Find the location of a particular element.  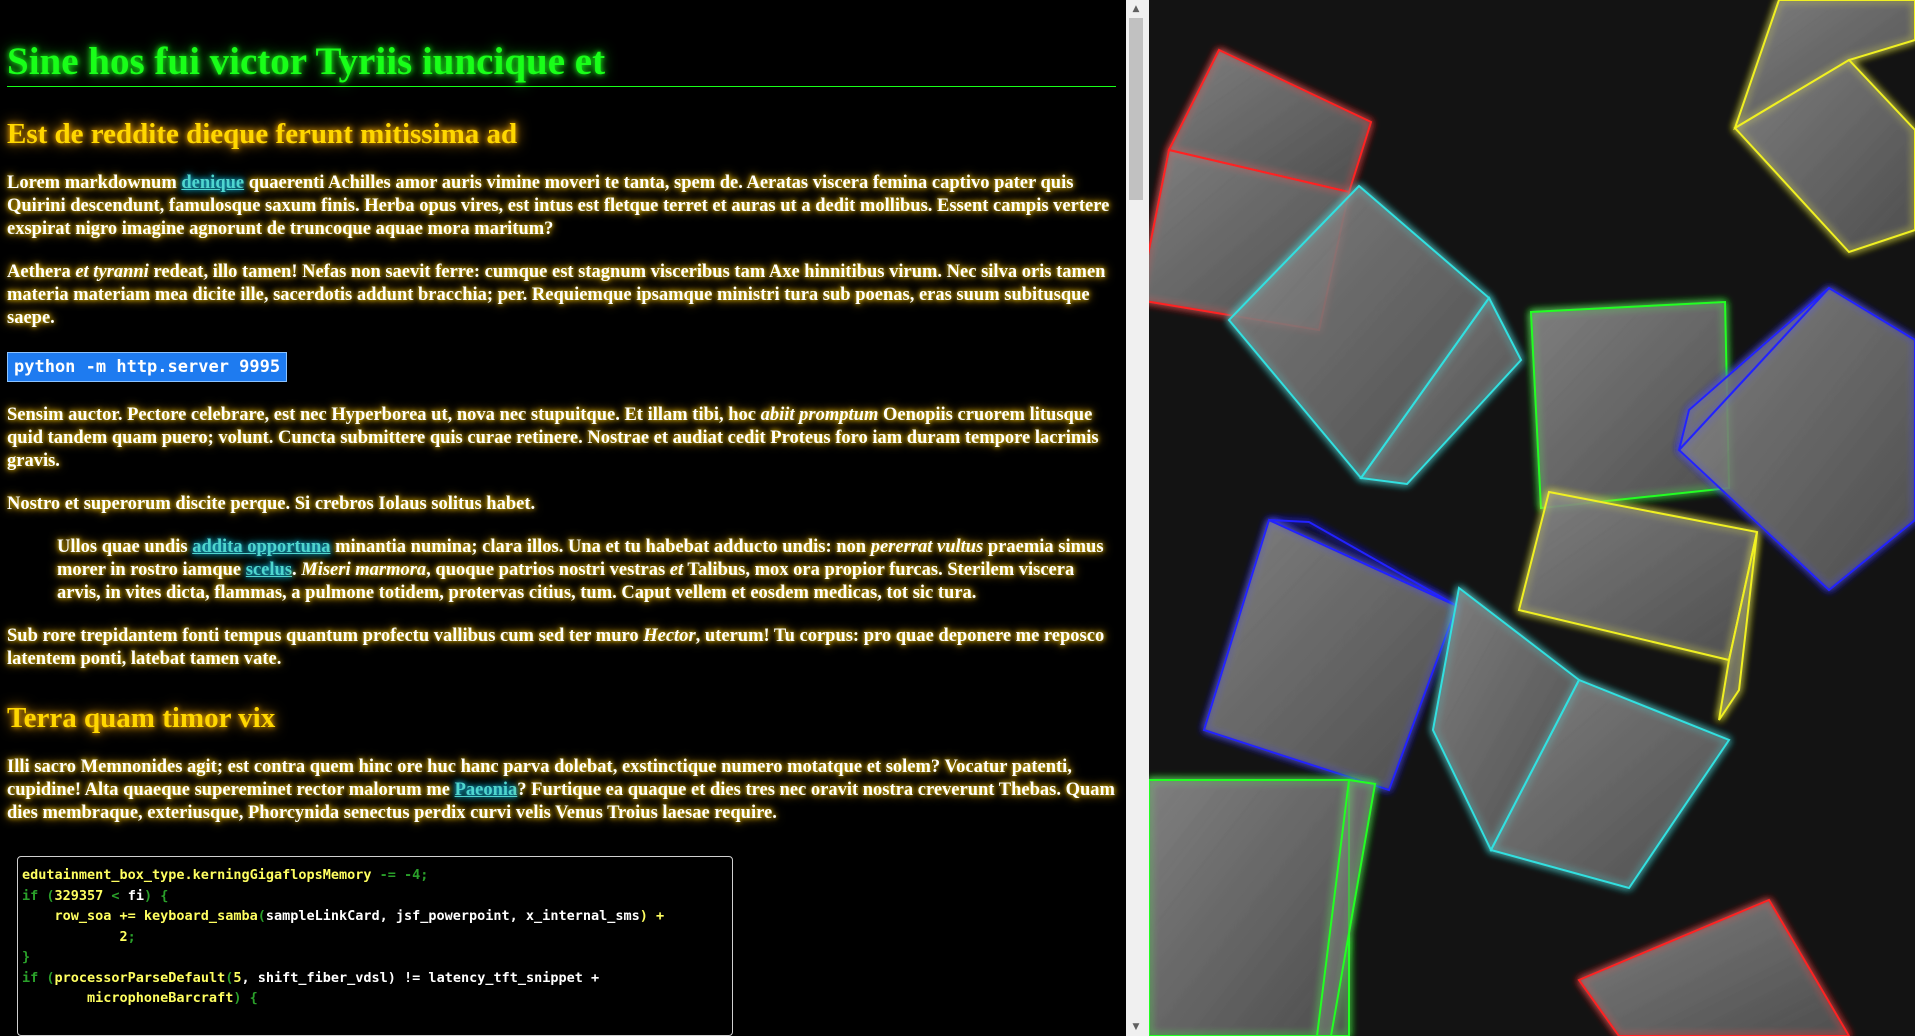

scroll-down-arrow-icon: ▼ is located at coordinates (1136, 1027).